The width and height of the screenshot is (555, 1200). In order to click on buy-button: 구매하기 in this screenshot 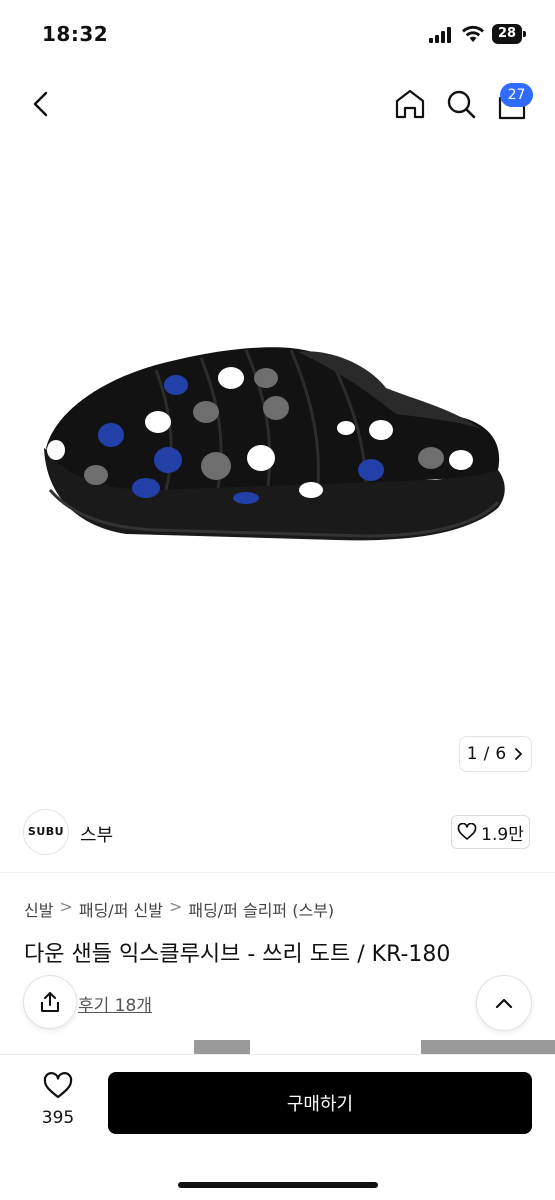, I will do `click(320, 1103)`.